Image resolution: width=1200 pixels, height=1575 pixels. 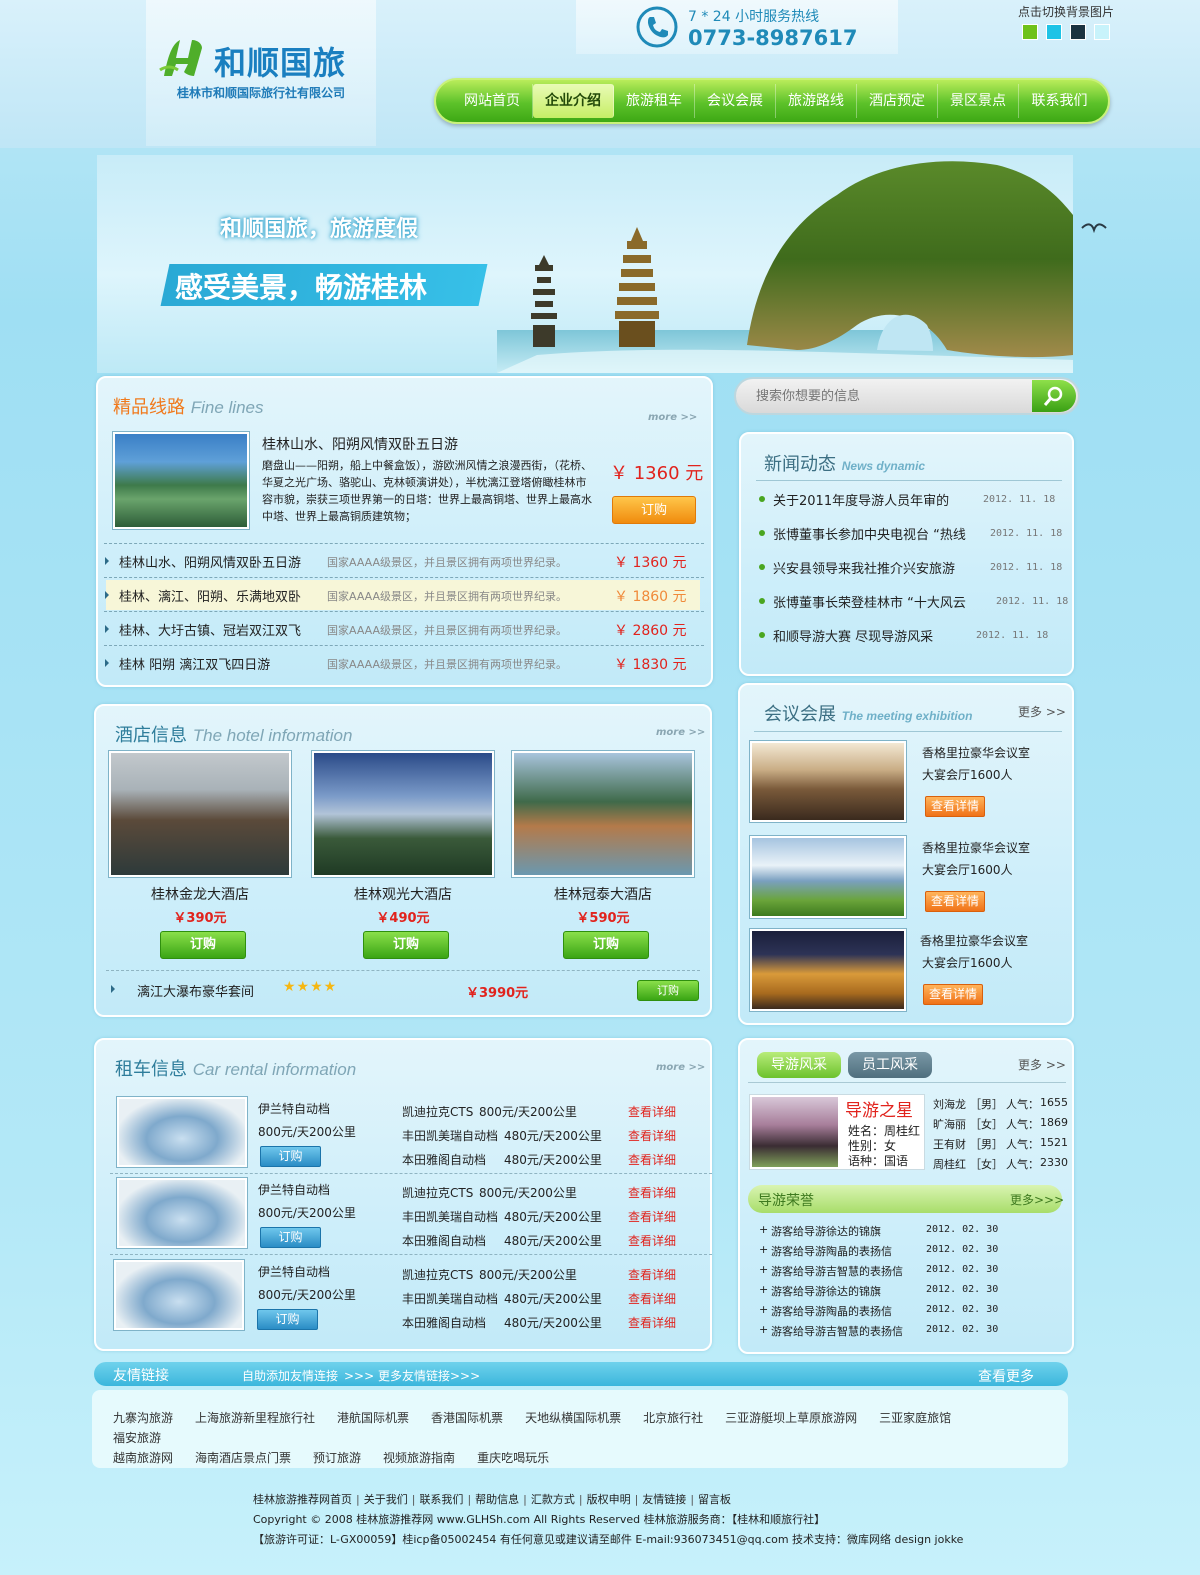 What do you see at coordinates (672, 417) in the screenshot?
I see `fine-lines-more-link: more >>` at bounding box center [672, 417].